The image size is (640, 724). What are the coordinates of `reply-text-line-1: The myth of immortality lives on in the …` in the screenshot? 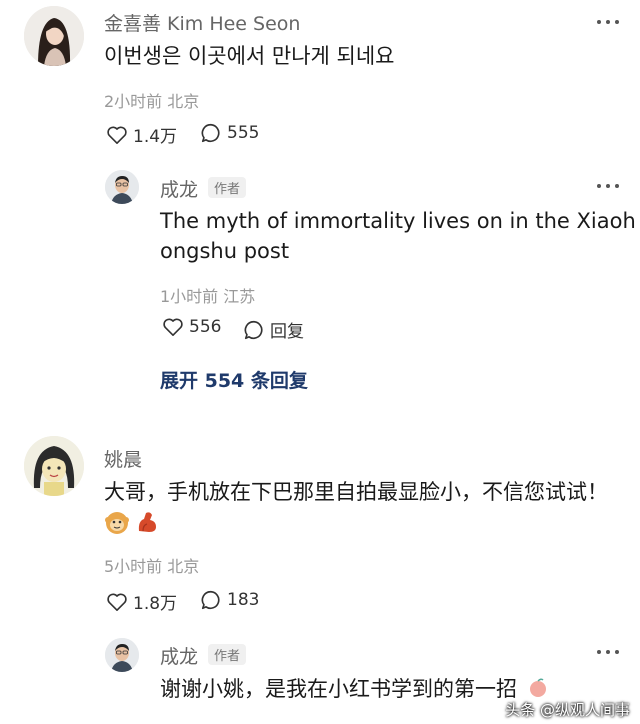 It's located at (398, 221).